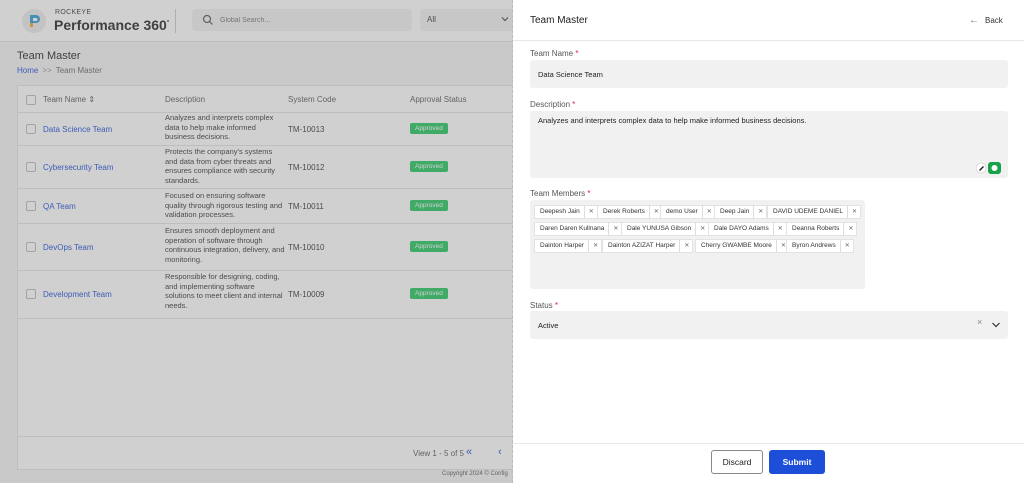 Image resolution: width=1024 pixels, height=483 pixels. What do you see at coordinates (548, 325) in the screenshot?
I see `status-value: Active` at bounding box center [548, 325].